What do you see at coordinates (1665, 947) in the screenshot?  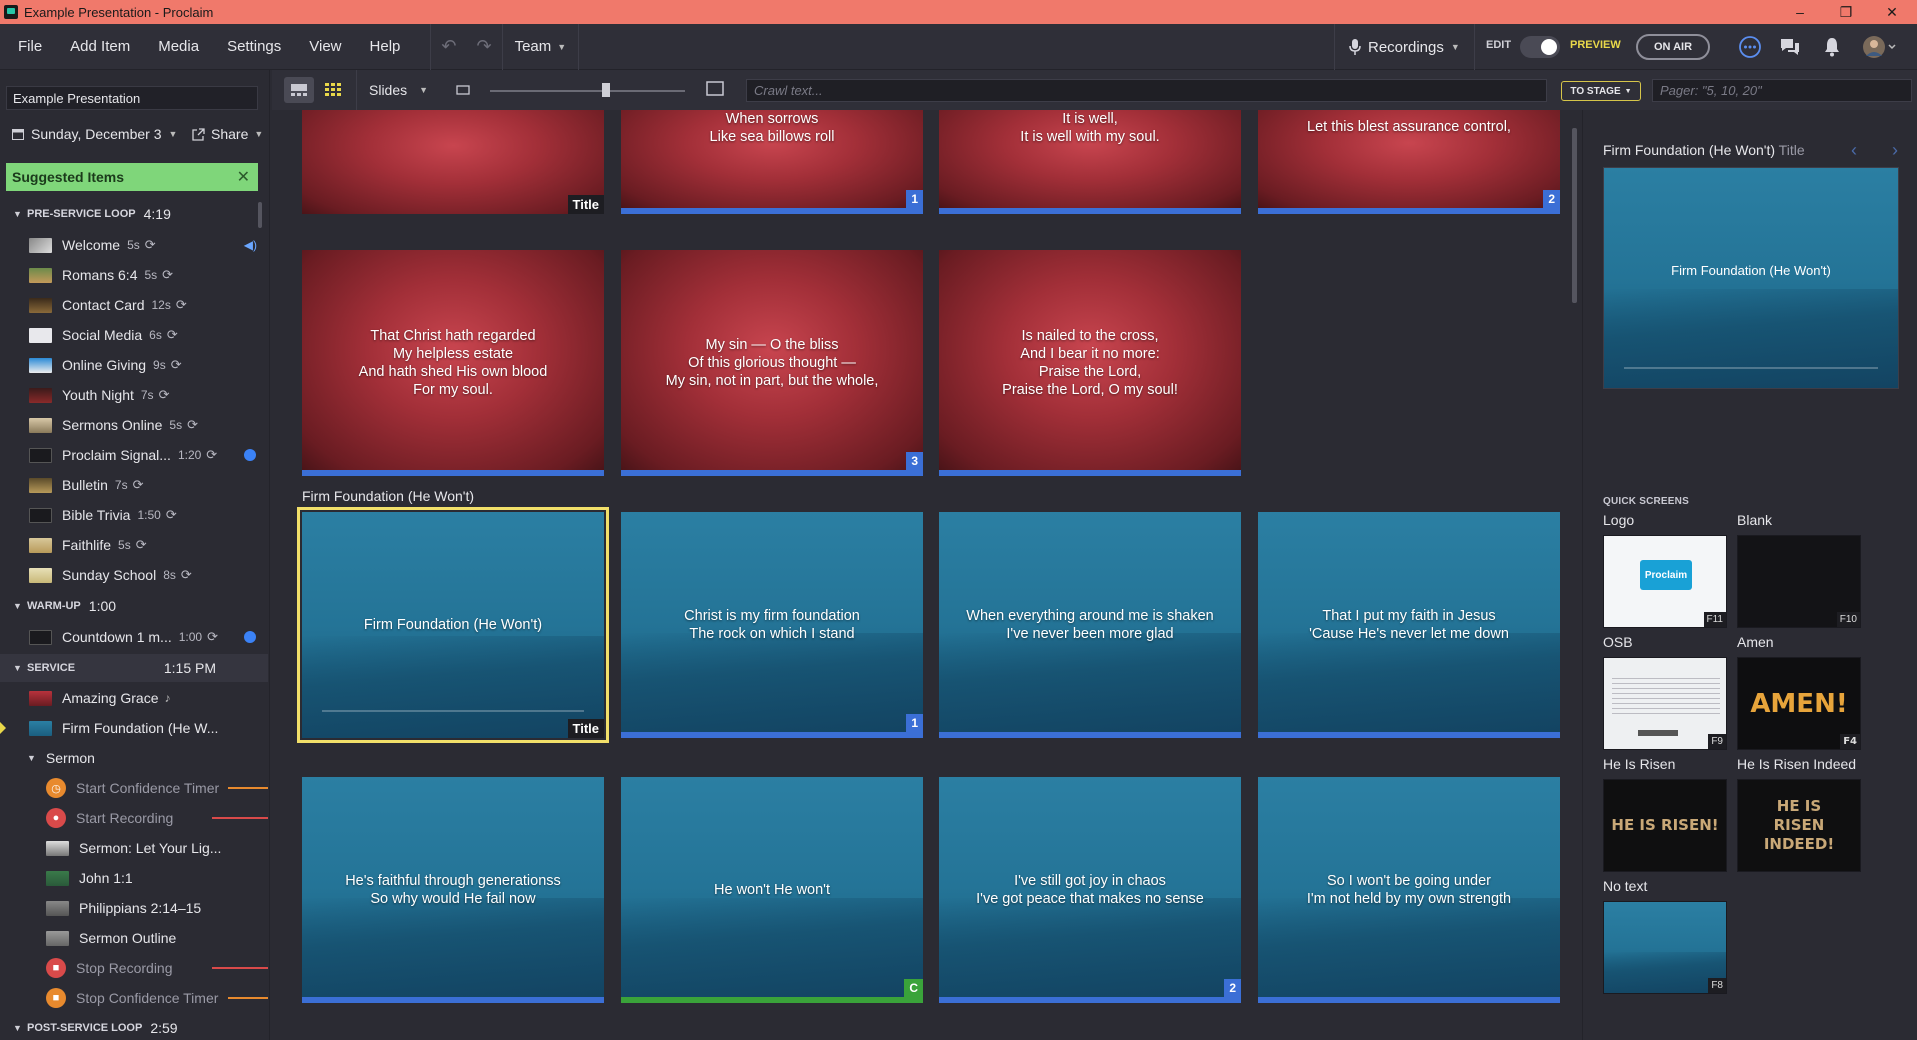 I see `quick-screen-no-text: F8` at bounding box center [1665, 947].